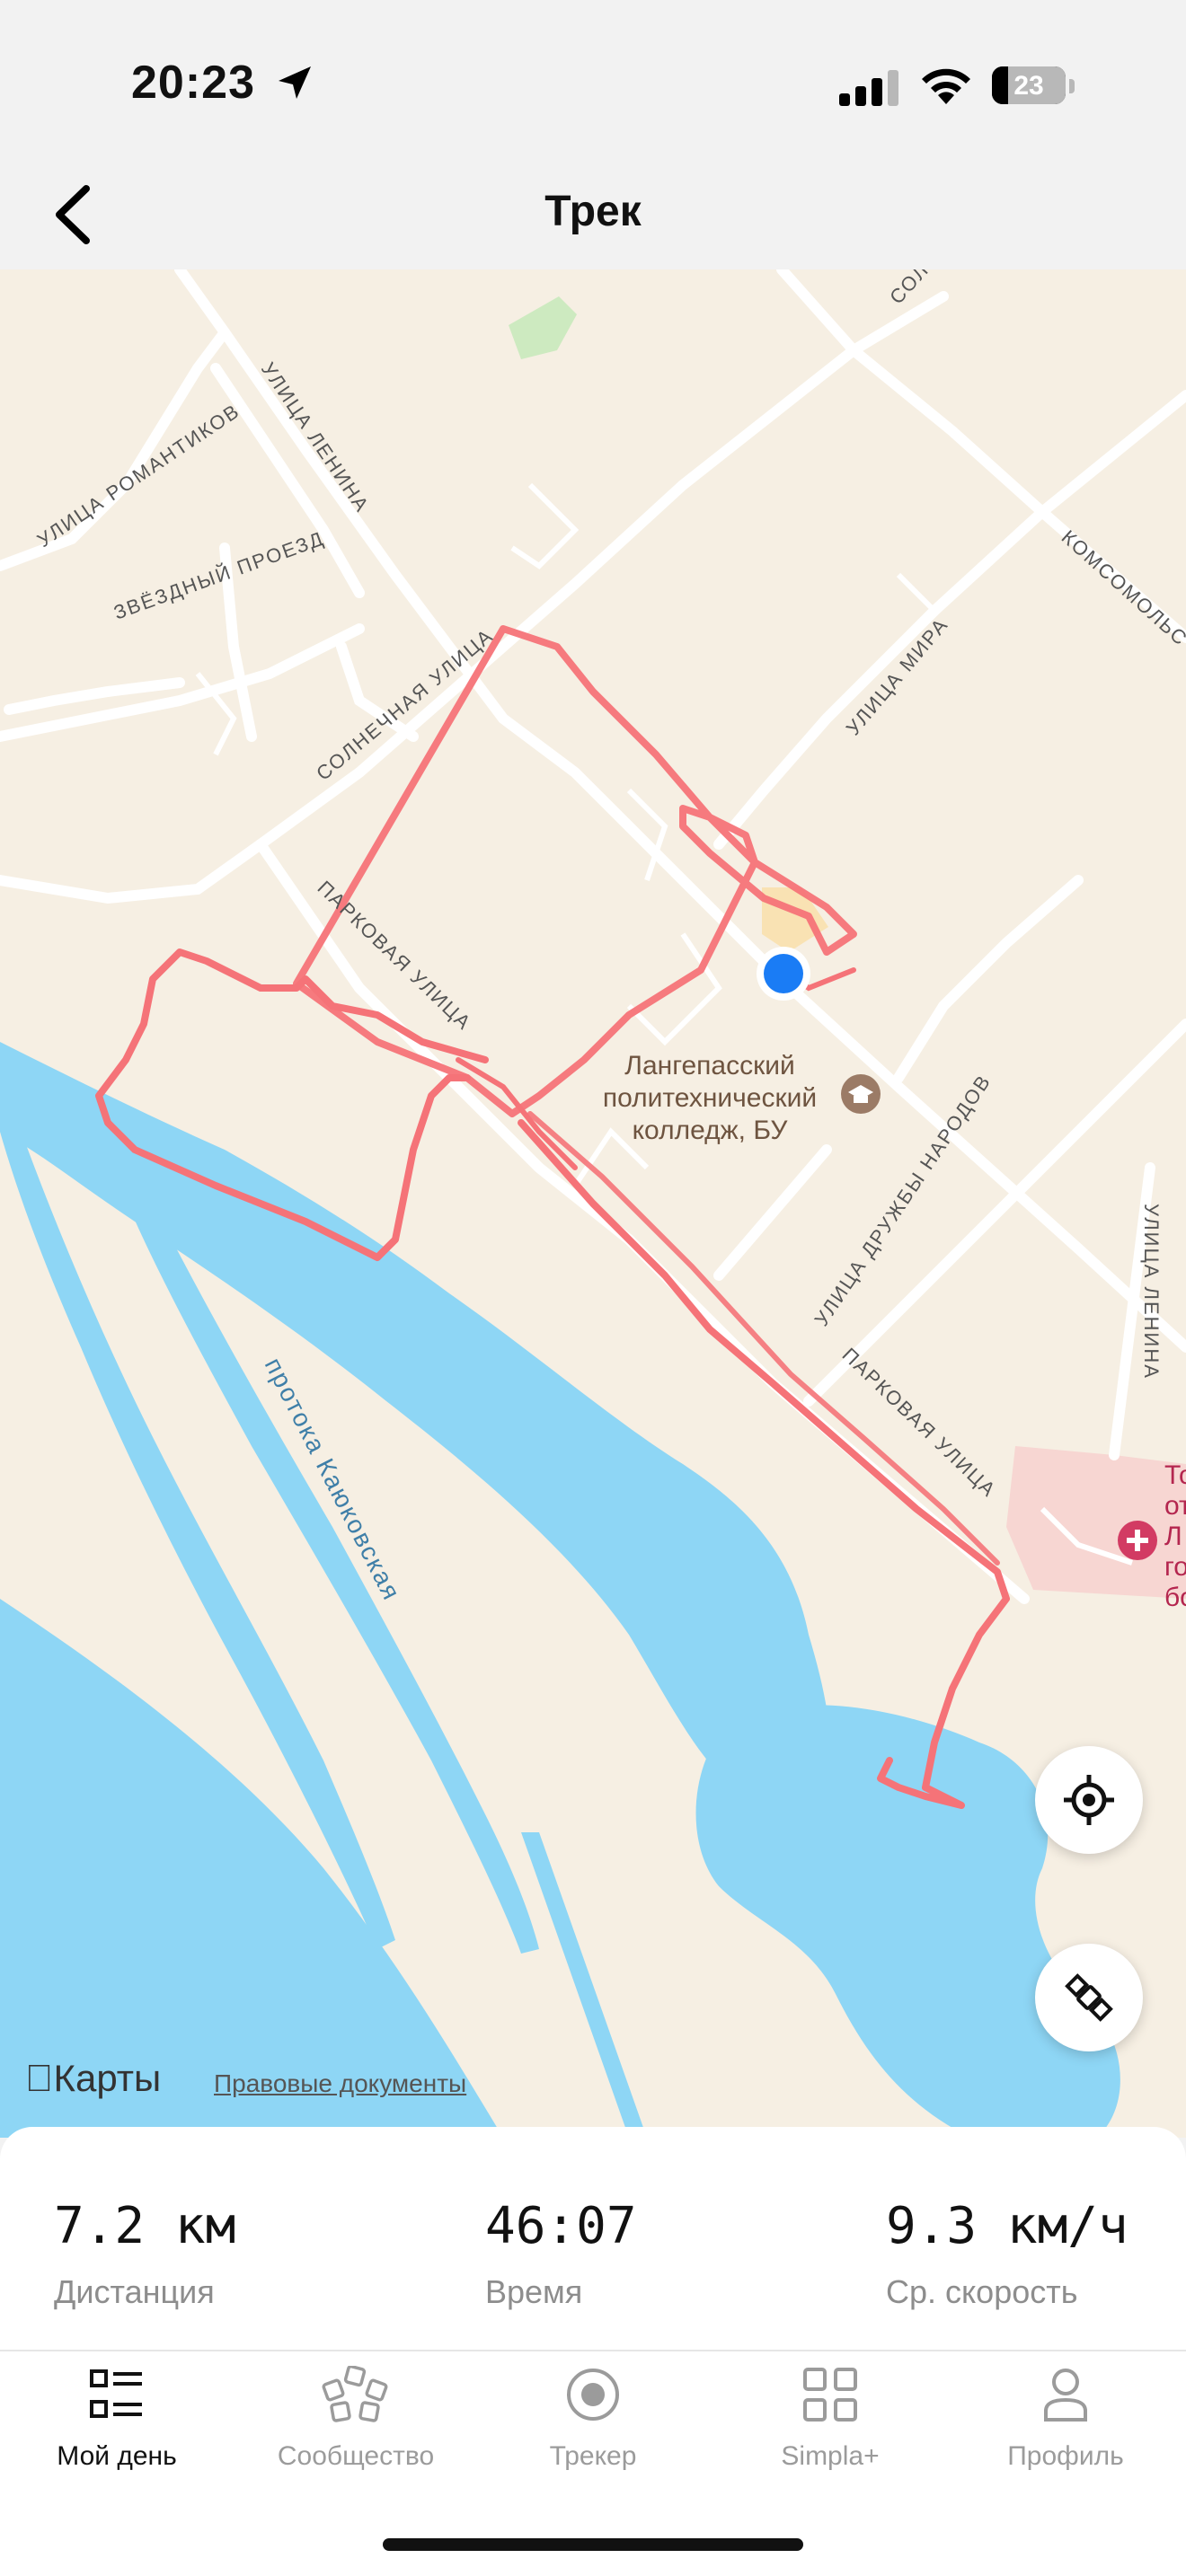 This screenshot has height=2576, width=1186. Describe the element at coordinates (593, 81) in the screenshot. I see `status-bar: 20:23 23` at that location.